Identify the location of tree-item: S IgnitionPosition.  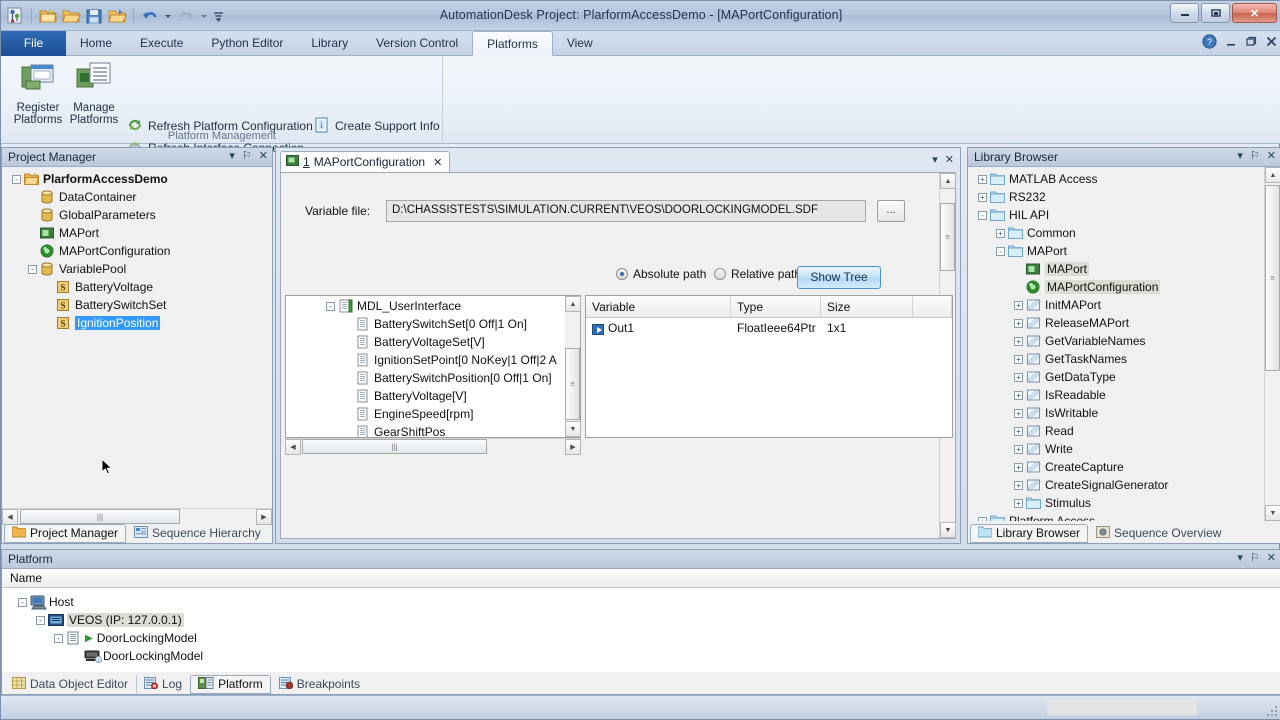
(139, 323).